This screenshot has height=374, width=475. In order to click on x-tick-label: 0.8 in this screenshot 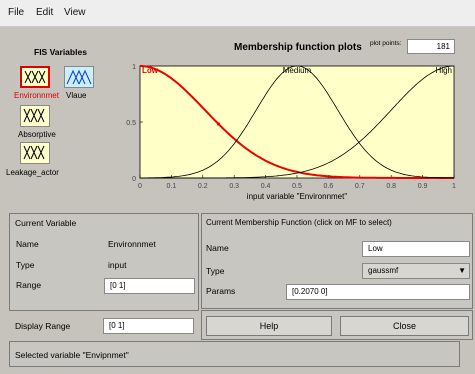, I will do `click(391, 186)`.